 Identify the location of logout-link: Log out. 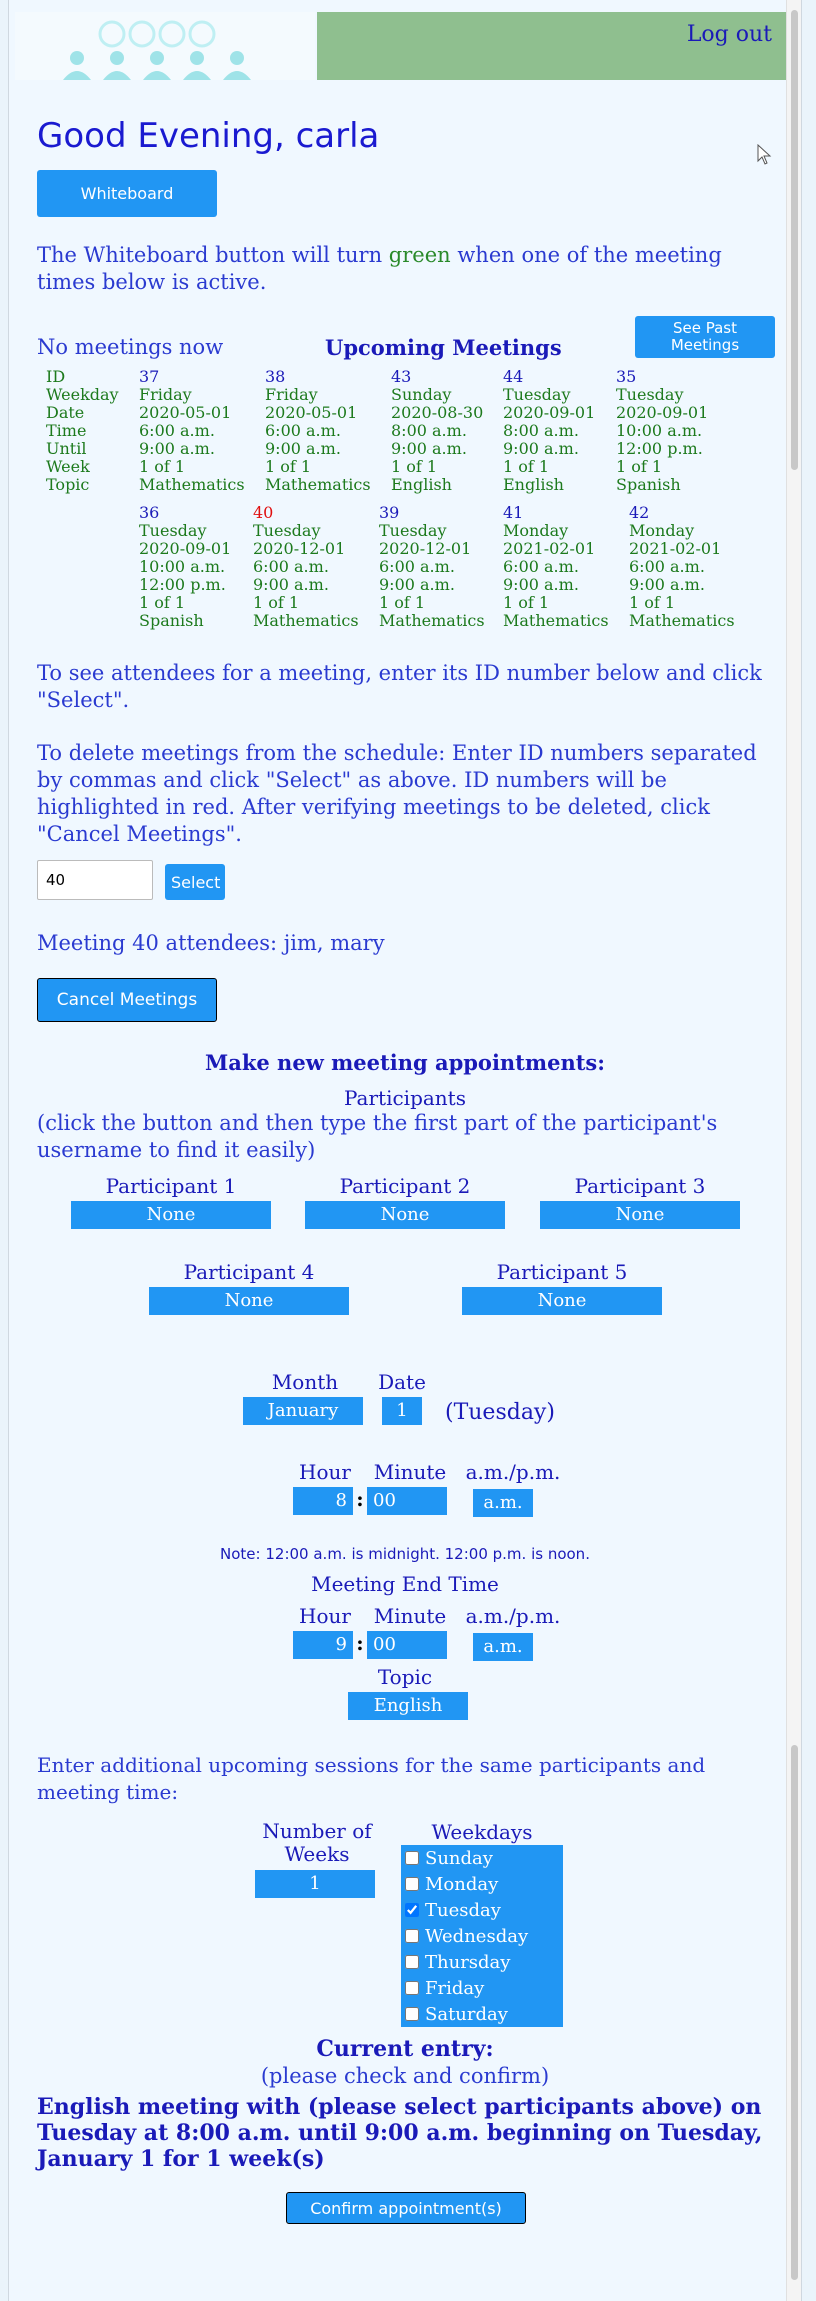
(729, 34).